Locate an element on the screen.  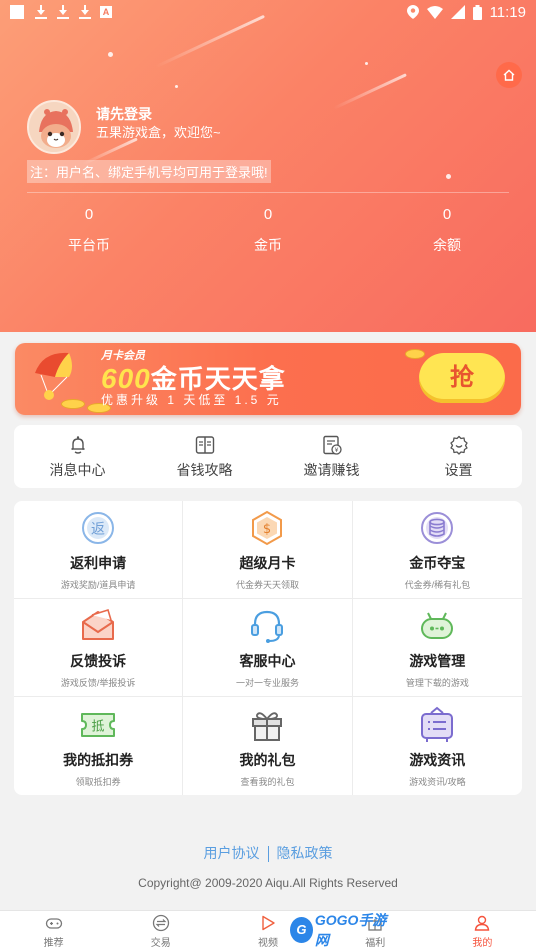
banner-subline: 优惠升级 1 天低至 1.5 元 is located at coordinates (191, 400).